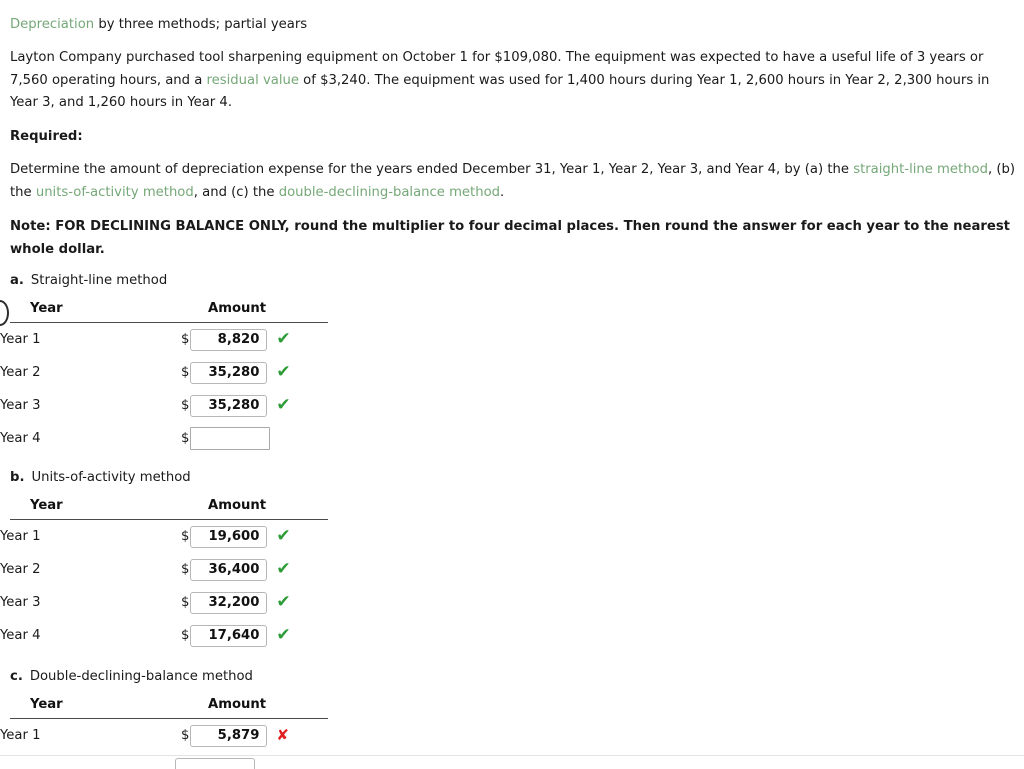 The height and width of the screenshot is (769, 1024). Describe the element at coordinates (236, 192) in the screenshot. I see `requirement-part3: , and (c) the` at that location.